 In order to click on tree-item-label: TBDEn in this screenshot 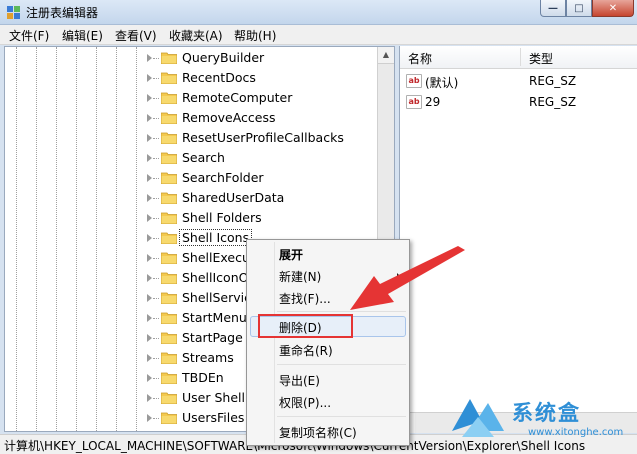, I will do `click(203, 377)`.